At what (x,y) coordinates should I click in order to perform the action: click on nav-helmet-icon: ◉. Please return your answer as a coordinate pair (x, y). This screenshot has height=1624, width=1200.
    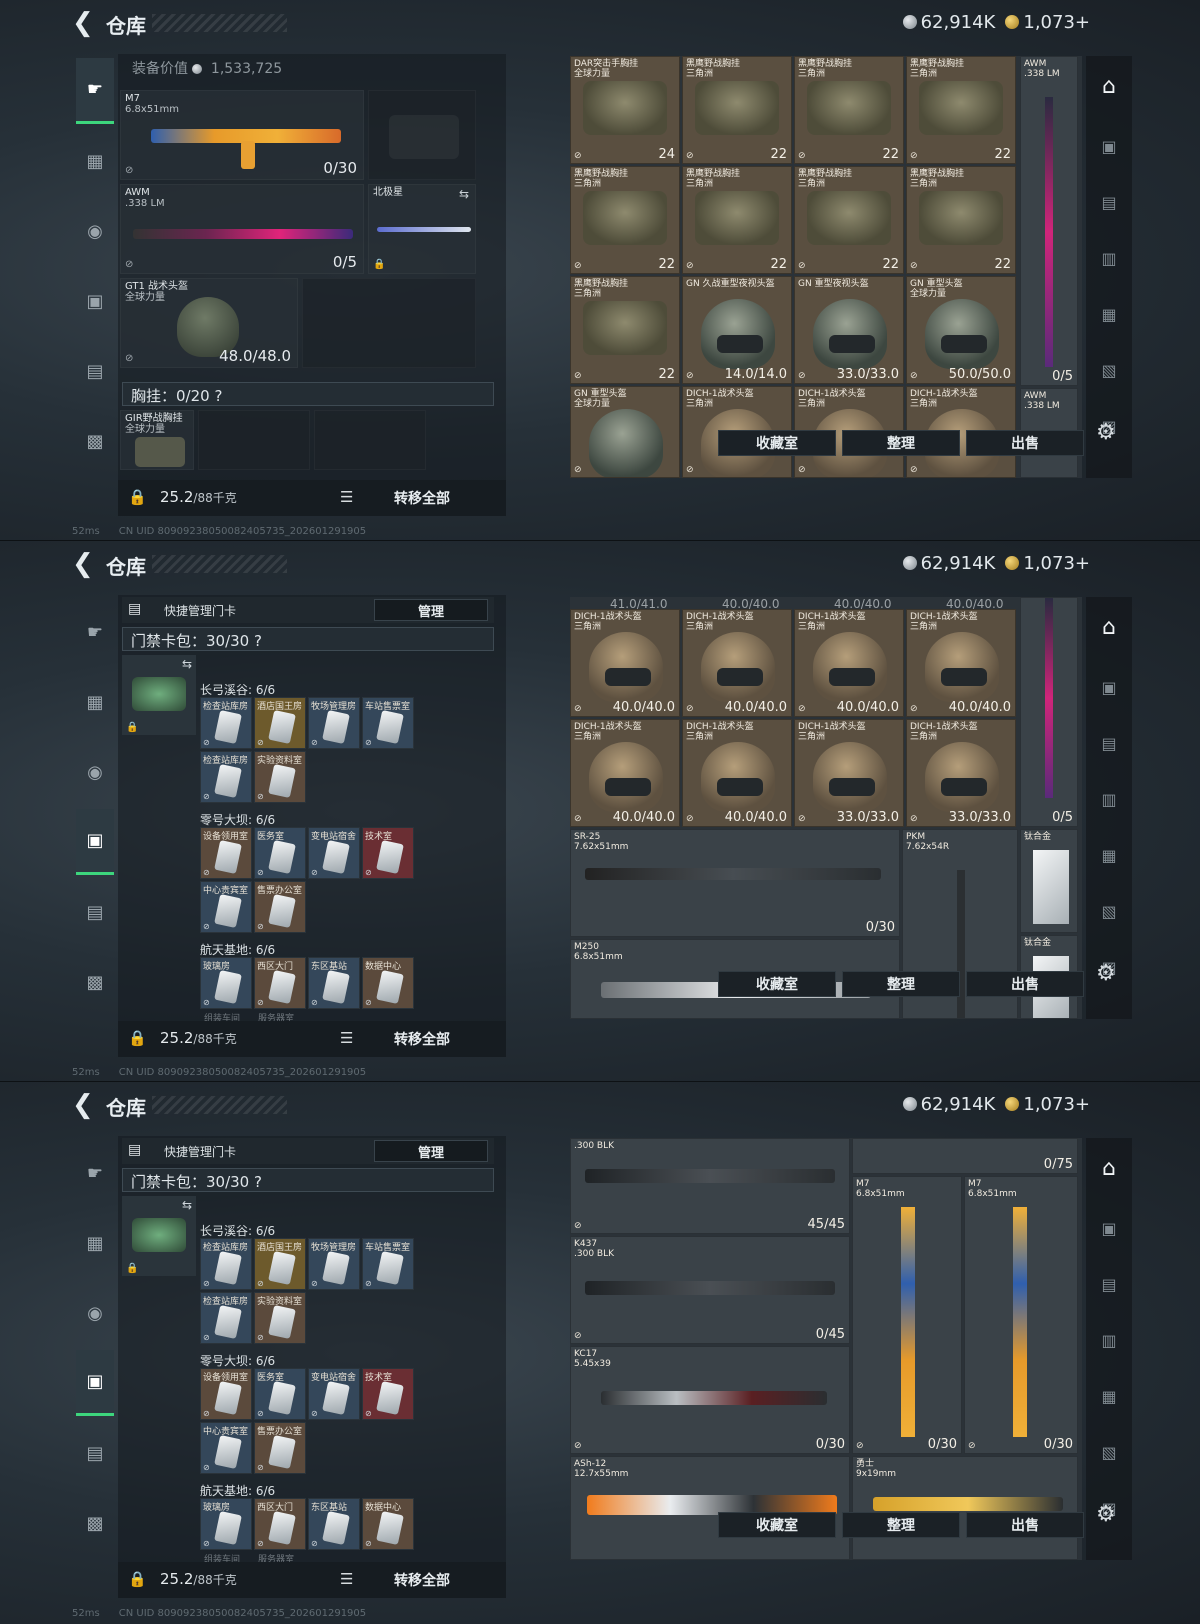
    Looking at the image, I should click on (95, 231).